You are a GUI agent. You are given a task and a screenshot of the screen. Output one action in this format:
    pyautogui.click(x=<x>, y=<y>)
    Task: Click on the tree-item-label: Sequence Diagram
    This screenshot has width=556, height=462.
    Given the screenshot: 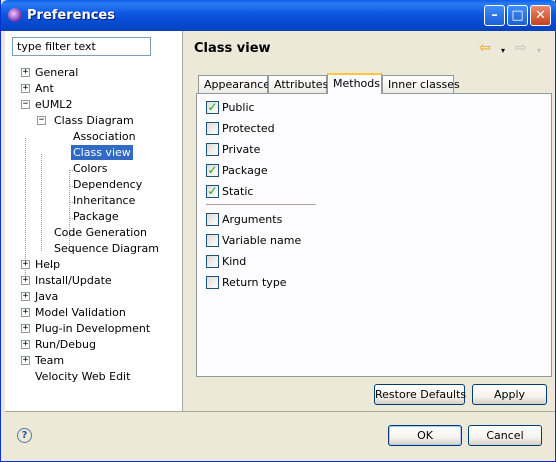 What is the action you would take?
    pyautogui.click(x=106, y=248)
    